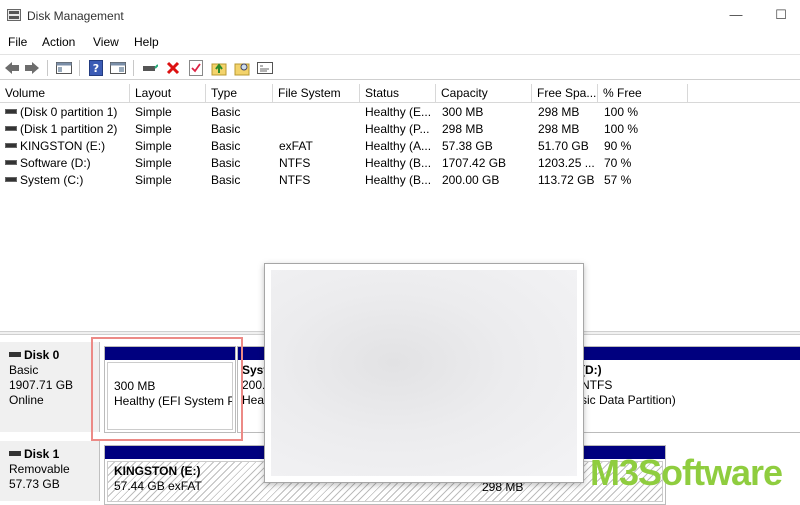 This screenshot has height=505, width=800. What do you see at coordinates (67, 180) in the screenshot?
I see `volume-cell: System (C:)` at bounding box center [67, 180].